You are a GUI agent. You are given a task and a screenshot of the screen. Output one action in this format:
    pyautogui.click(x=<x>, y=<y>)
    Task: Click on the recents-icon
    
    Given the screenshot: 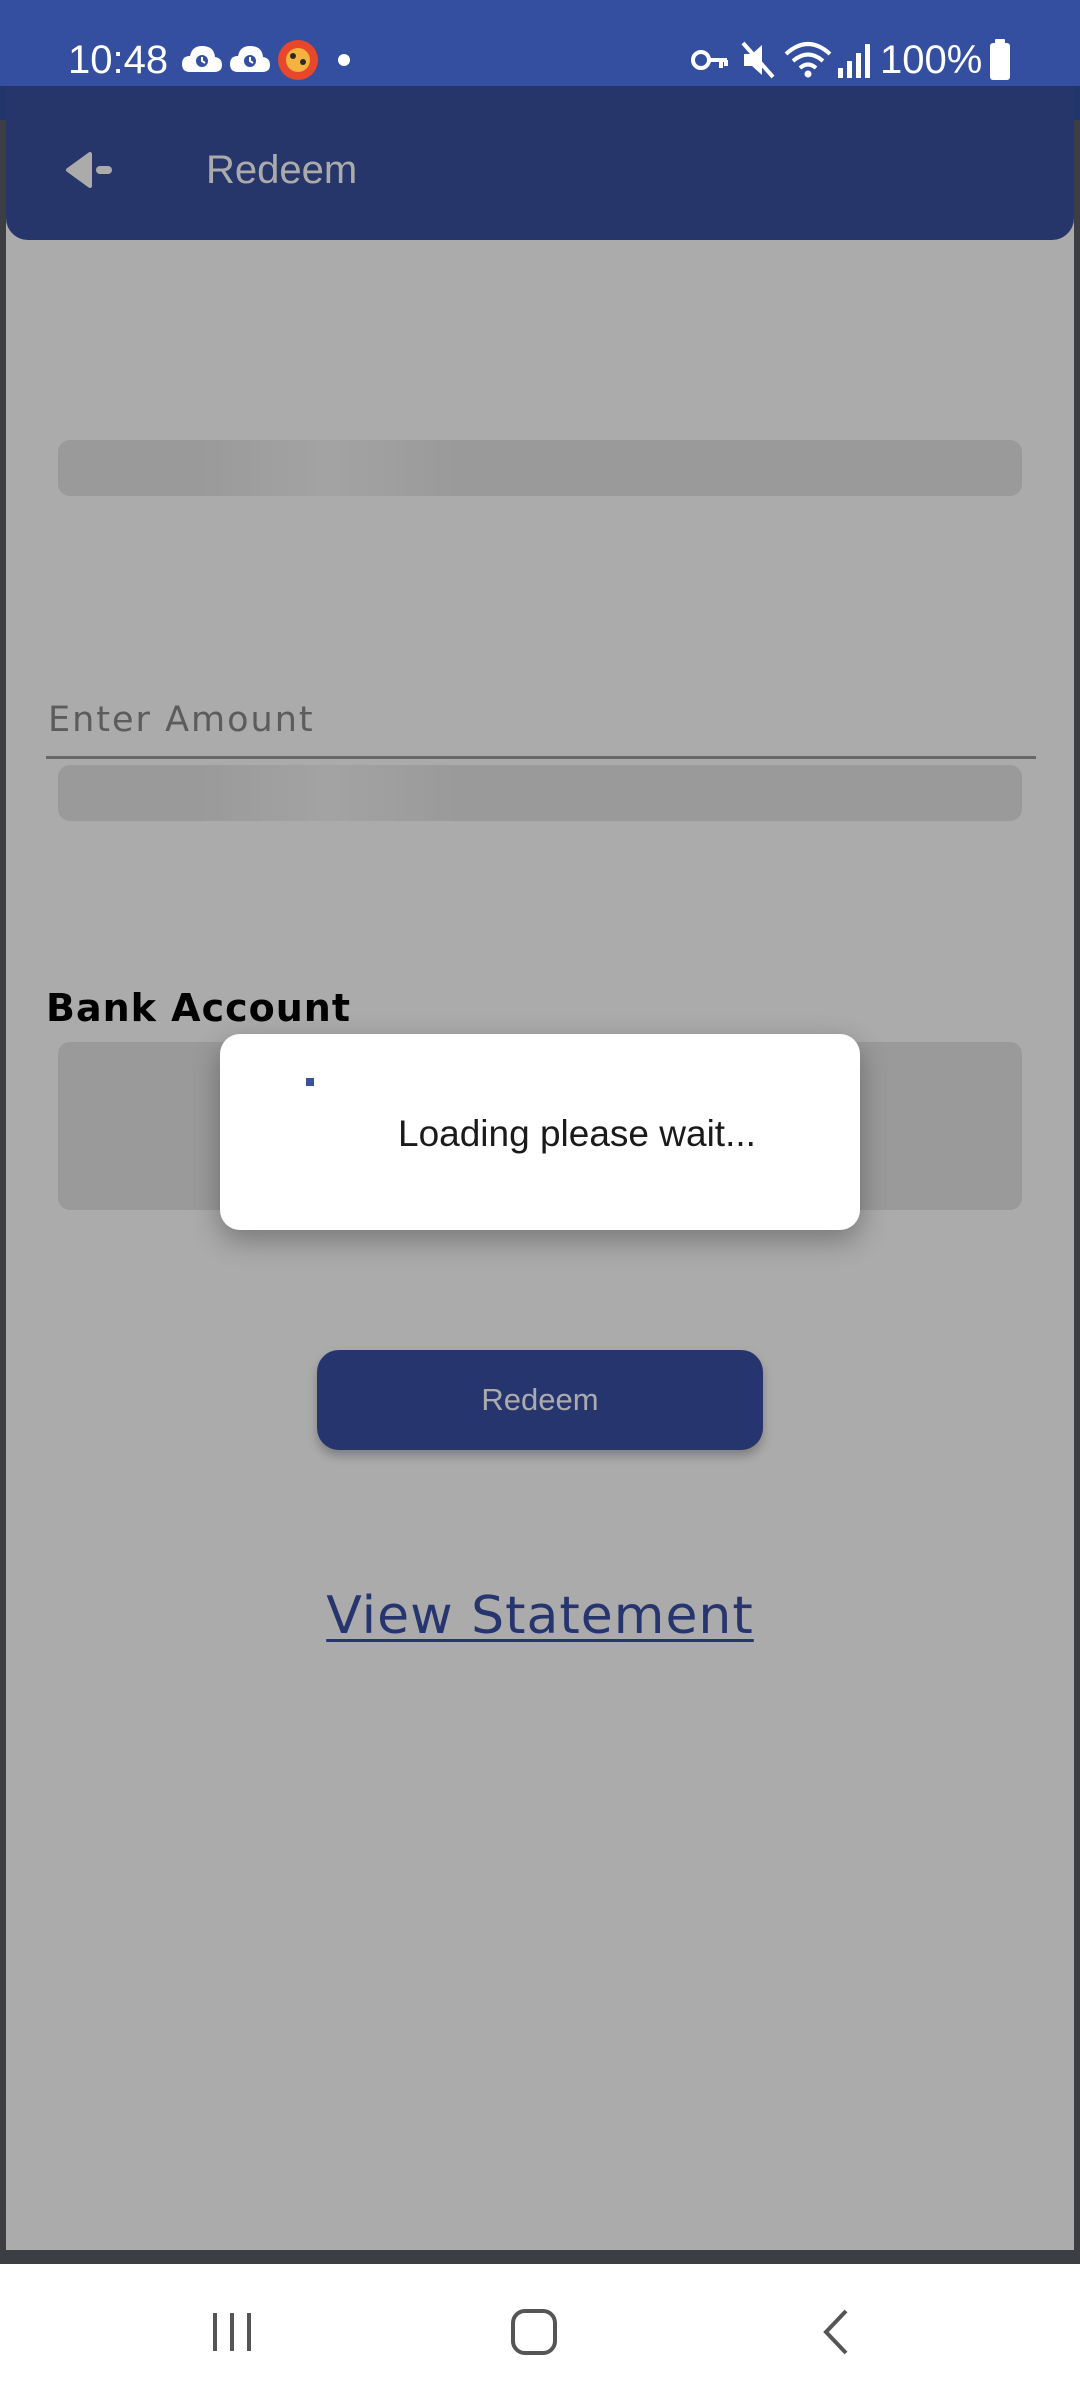 What is the action you would take?
    pyautogui.click(x=232, y=2332)
    